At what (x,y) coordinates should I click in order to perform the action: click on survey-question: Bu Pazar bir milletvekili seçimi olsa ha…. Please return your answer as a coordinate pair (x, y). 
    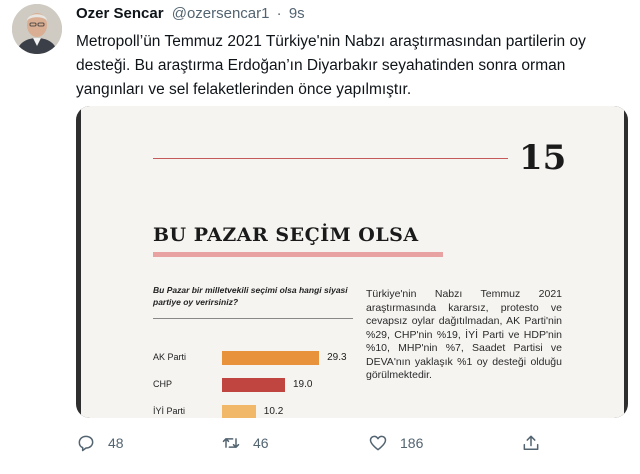
    Looking at the image, I should click on (250, 296).